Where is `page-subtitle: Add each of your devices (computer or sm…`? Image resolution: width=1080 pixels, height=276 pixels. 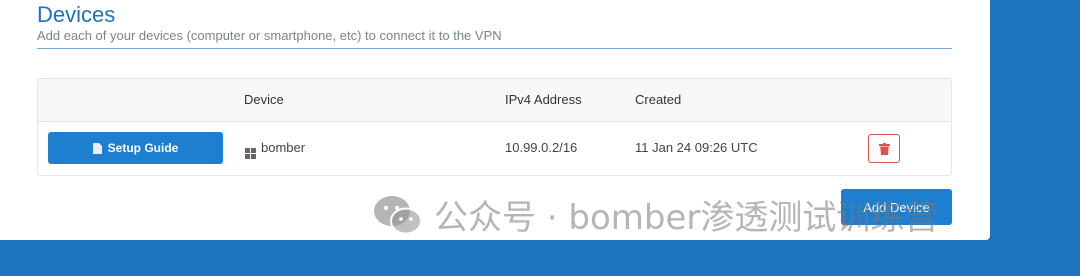
page-subtitle: Add each of your devices (computer or sm… is located at coordinates (269, 35).